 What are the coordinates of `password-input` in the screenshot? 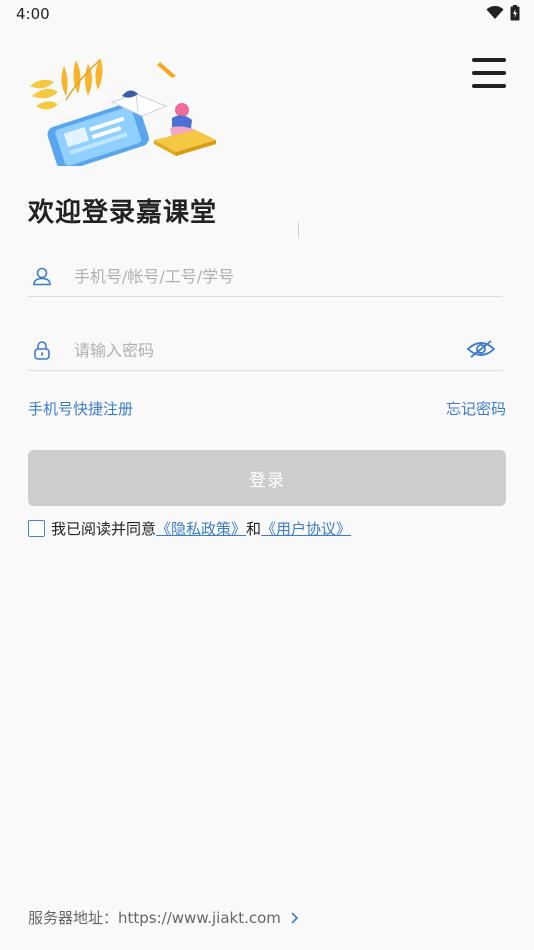 It's located at (264, 350).